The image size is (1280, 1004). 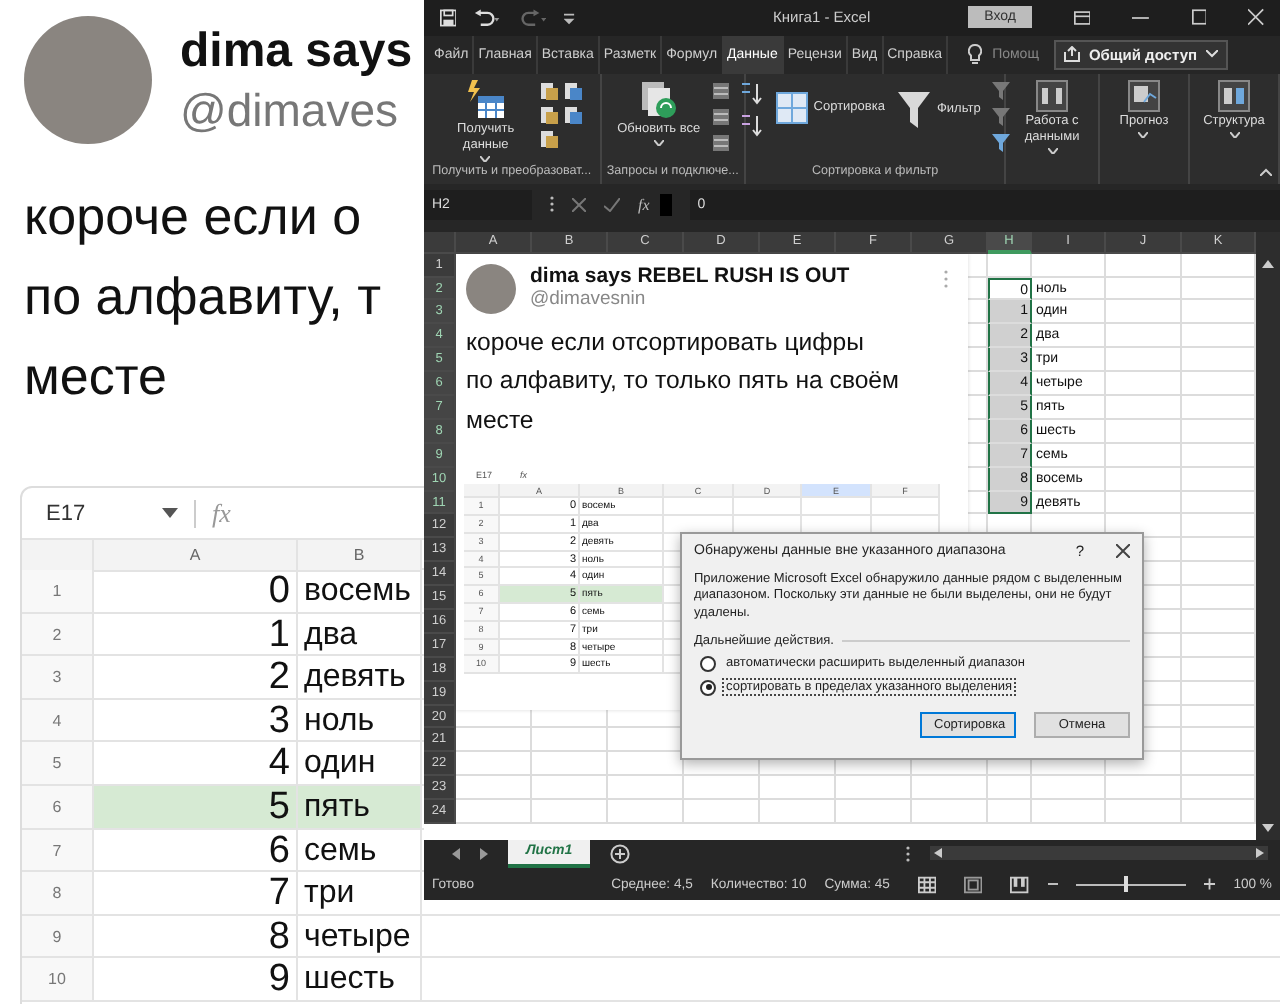 What do you see at coordinates (456, 853) in the screenshot?
I see `previous-sheet-icon` at bounding box center [456, 853].